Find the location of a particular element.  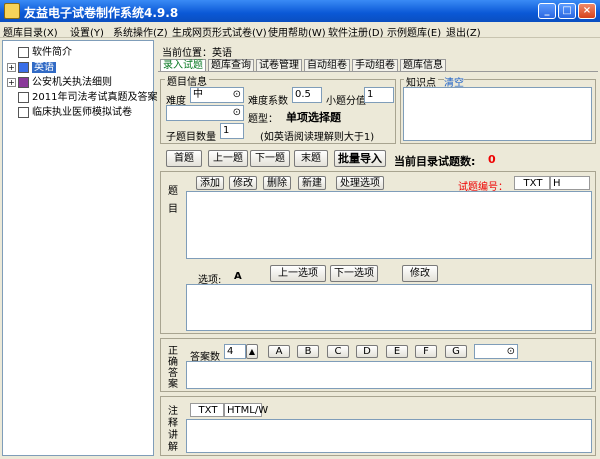

location-label: 当前位置： is located at coordinates (187, 53).